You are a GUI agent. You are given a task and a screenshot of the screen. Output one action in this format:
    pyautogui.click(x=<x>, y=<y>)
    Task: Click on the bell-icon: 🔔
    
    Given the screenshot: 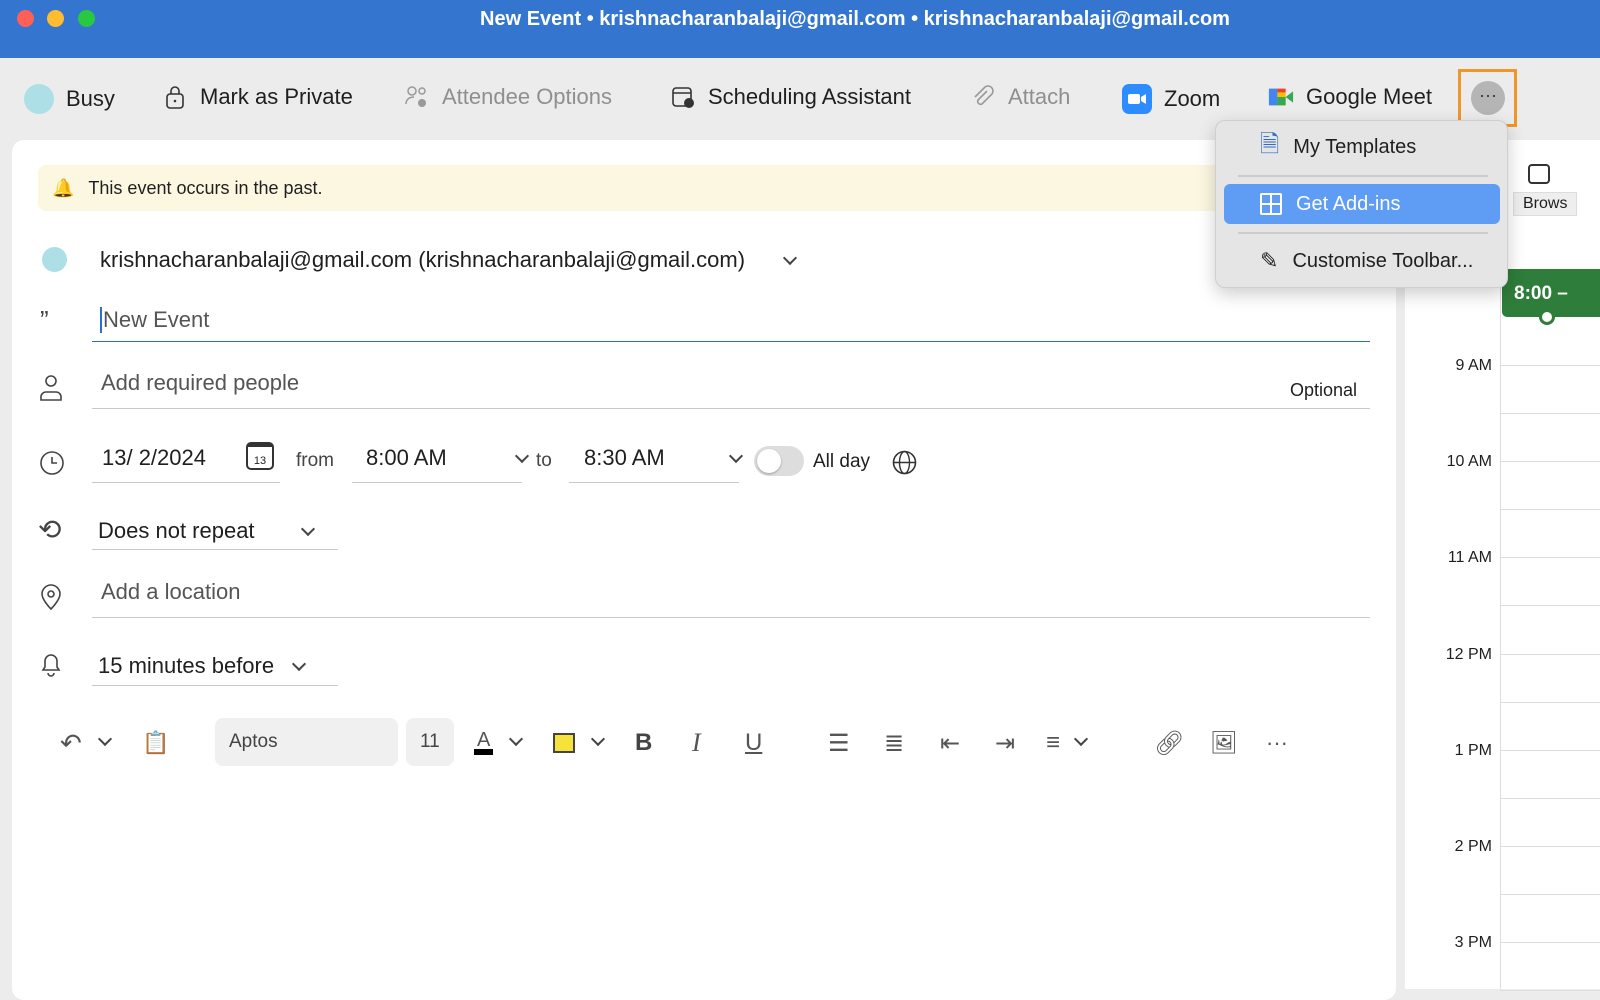 What is the action you would take?
    pyautogui.click(x=63, y=187)
    